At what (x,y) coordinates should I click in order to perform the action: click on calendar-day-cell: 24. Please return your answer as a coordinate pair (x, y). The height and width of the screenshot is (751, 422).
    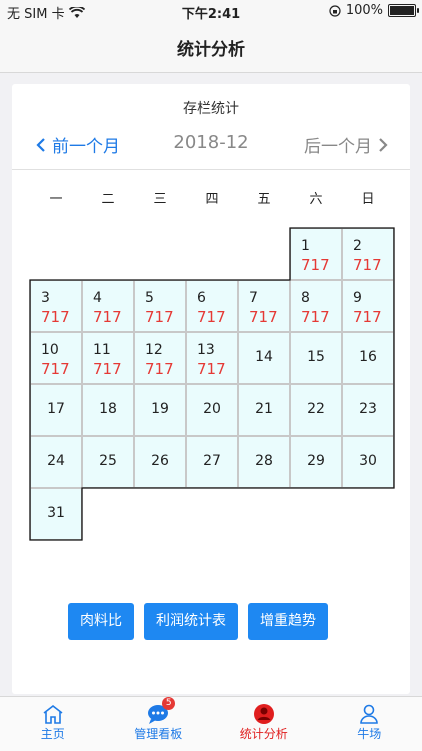
    Looking at the image, I should click on (56, 462).